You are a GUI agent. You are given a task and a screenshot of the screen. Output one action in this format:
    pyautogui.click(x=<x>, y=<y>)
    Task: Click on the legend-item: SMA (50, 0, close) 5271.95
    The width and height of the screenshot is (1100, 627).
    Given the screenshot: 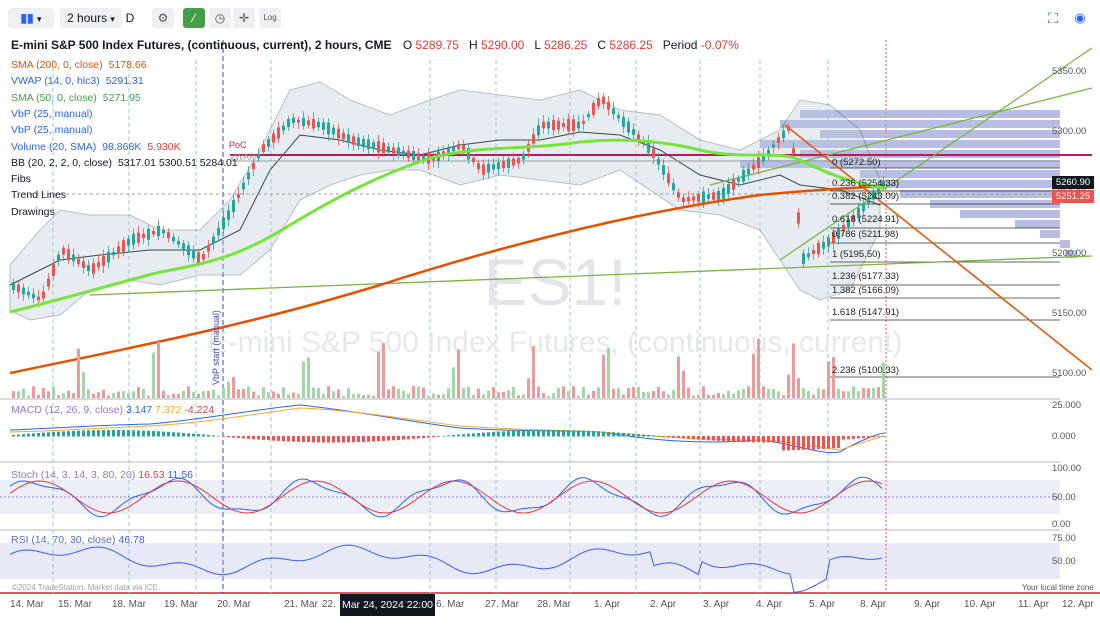 What is the action you would take?
    pyautogui.click(x=76, y=98)
    